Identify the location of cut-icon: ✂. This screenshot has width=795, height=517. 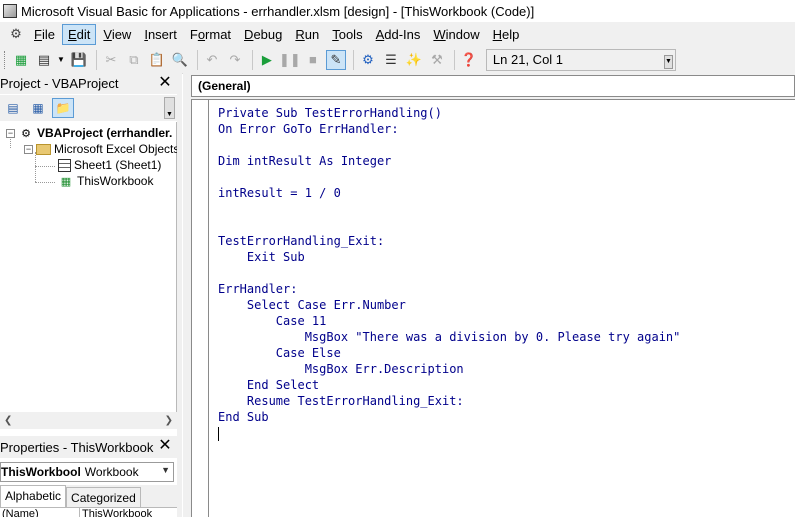
(111, 60).